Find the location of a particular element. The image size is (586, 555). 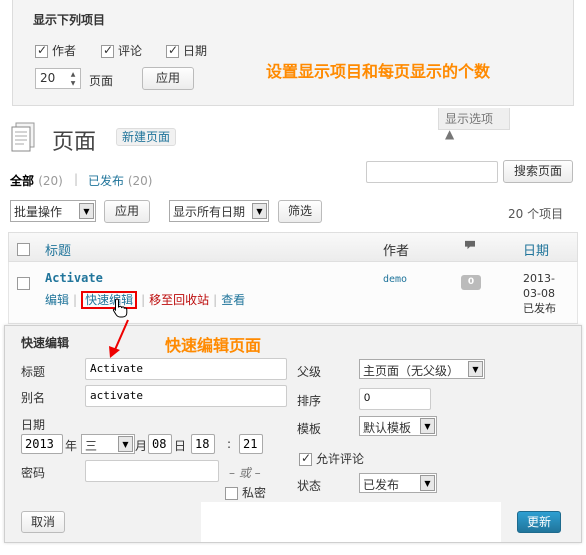

private-label: 私密 is located at coordinates (254, 493).